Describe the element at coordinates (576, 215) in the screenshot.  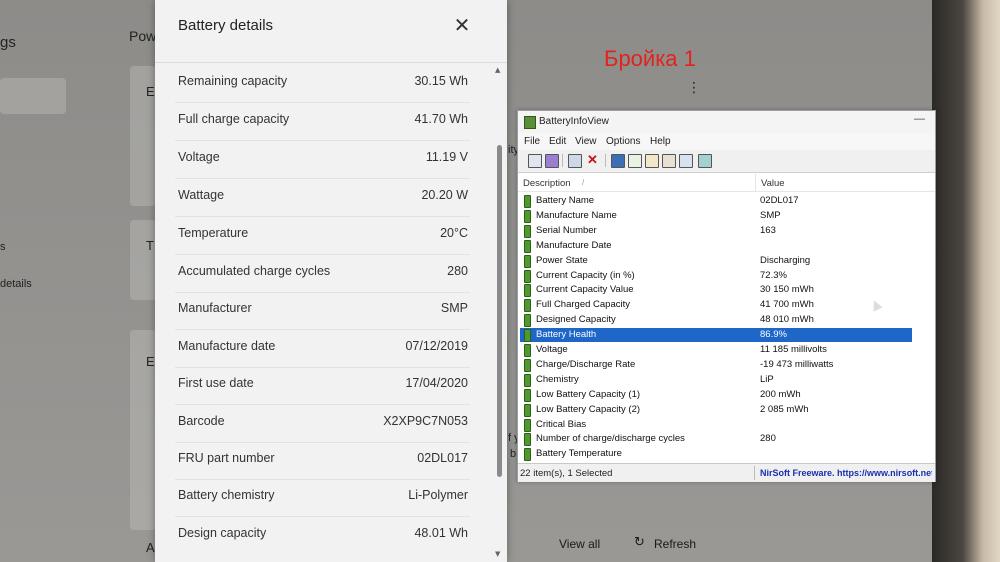
I see `row-description: Manufacture Name` at that location.